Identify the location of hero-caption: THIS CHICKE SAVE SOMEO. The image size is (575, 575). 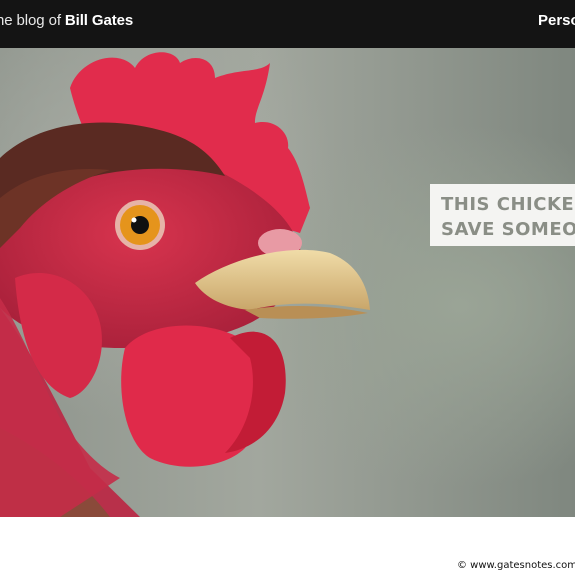
(502, 215).